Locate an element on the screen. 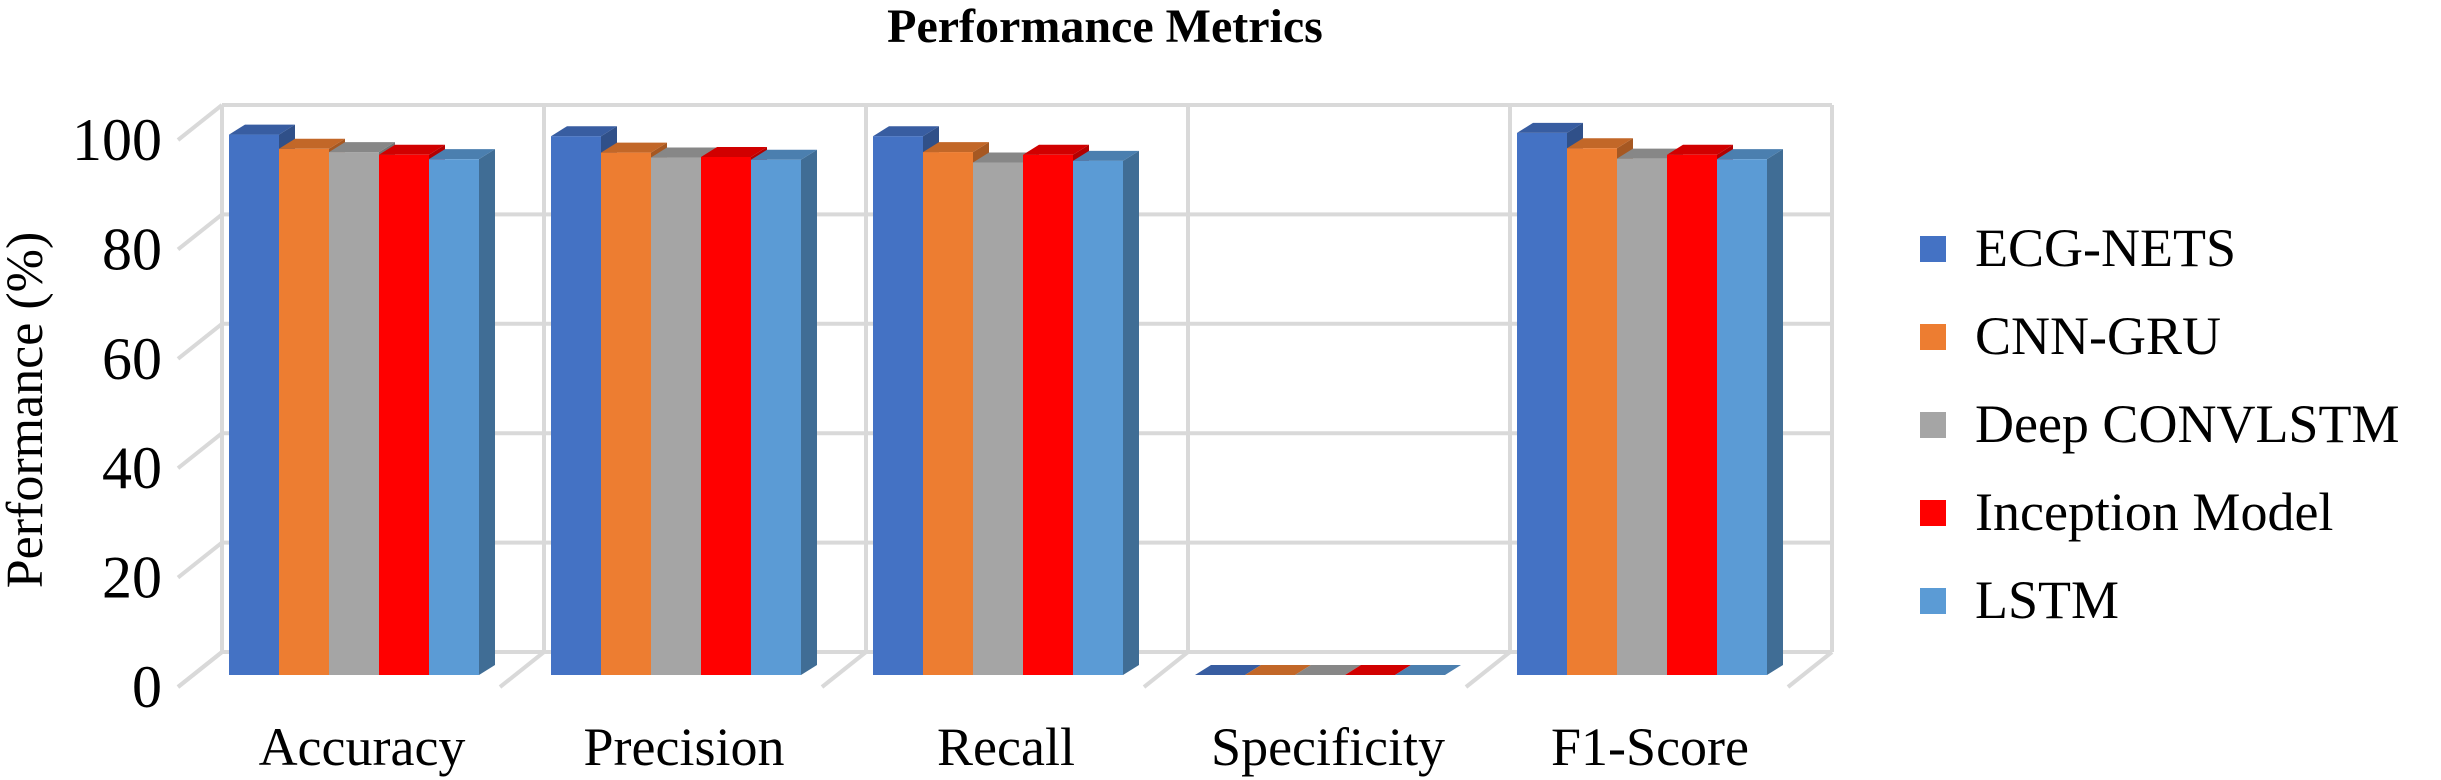  x-tick-label: F1-Score is located at coordinates (1650, 747).